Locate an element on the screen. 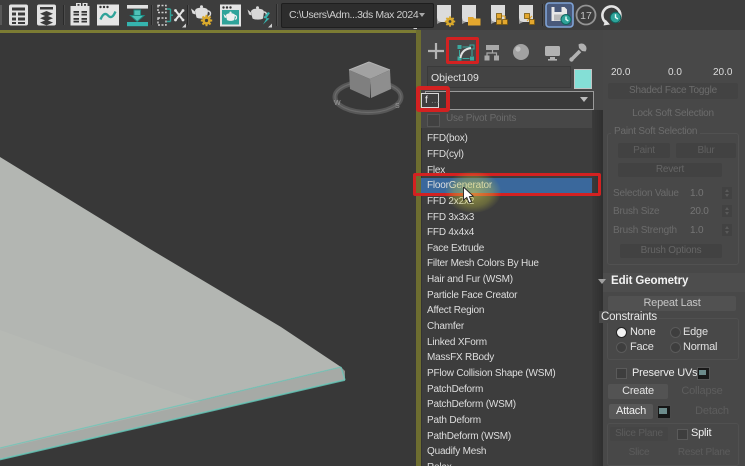 This screenshot has height=466, width=745. svg-text: S is located at coordinates (397, 106).